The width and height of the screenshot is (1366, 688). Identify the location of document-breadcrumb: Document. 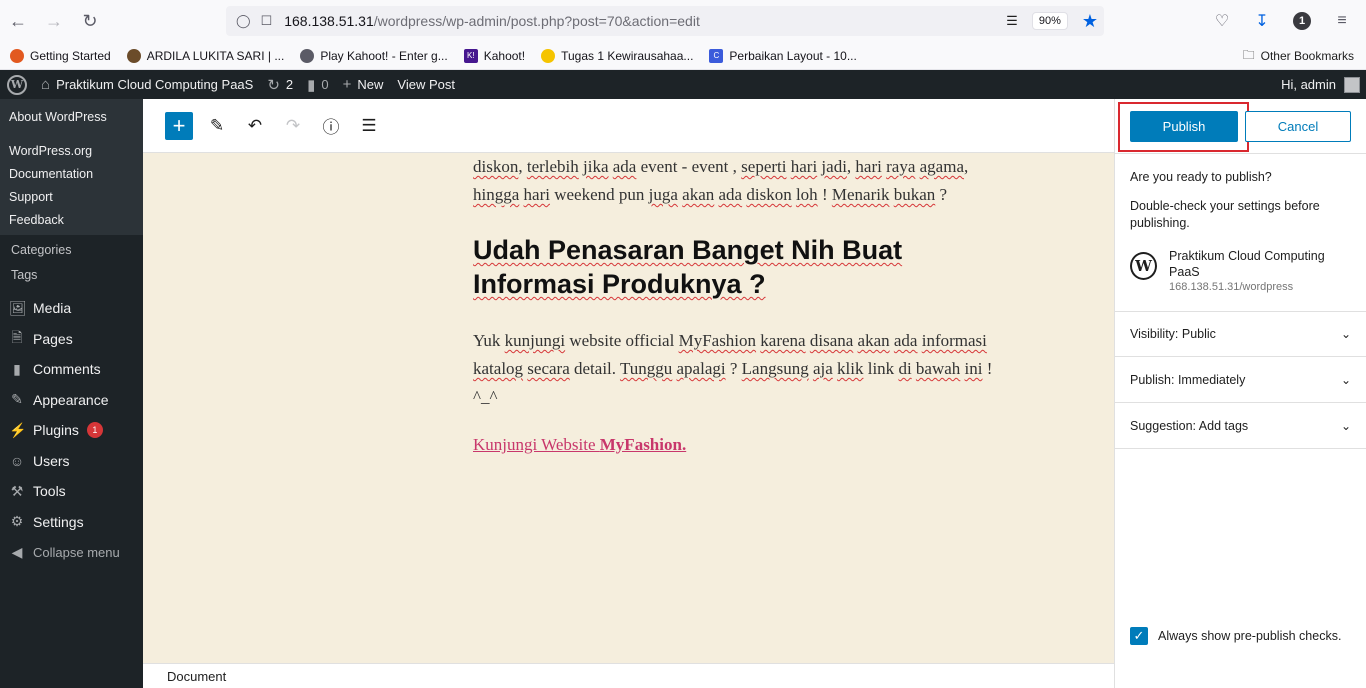
(196, 676).